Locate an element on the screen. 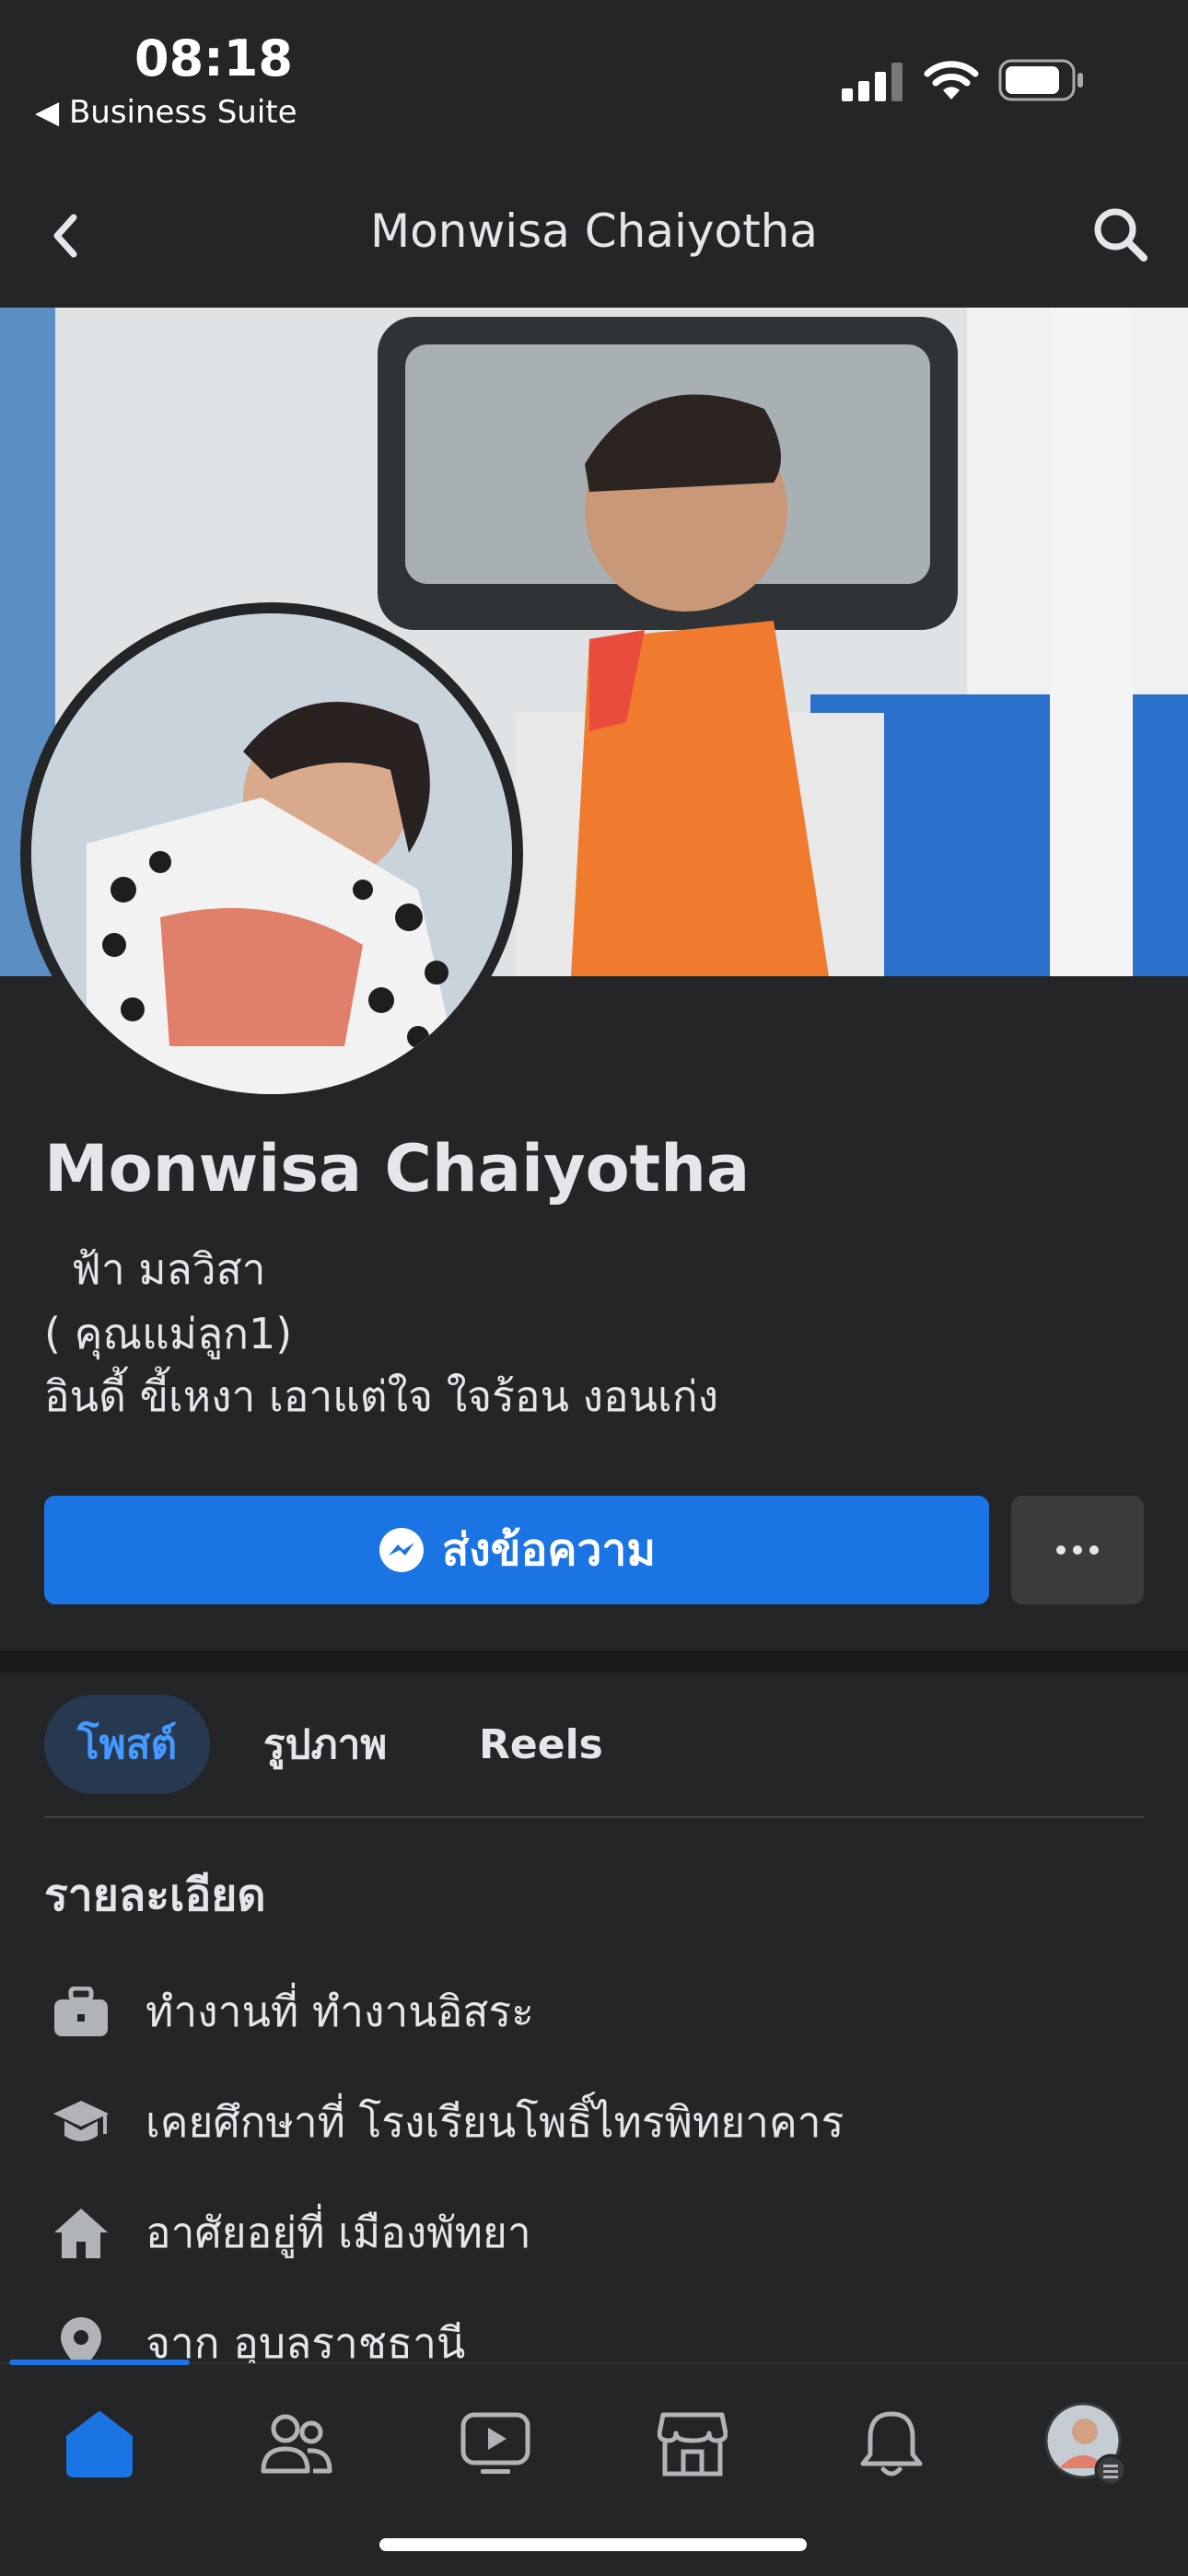  detail-residence: อาศัยอยู่ที่ เมืองพัทยา is located at coordinates (291, 2233).